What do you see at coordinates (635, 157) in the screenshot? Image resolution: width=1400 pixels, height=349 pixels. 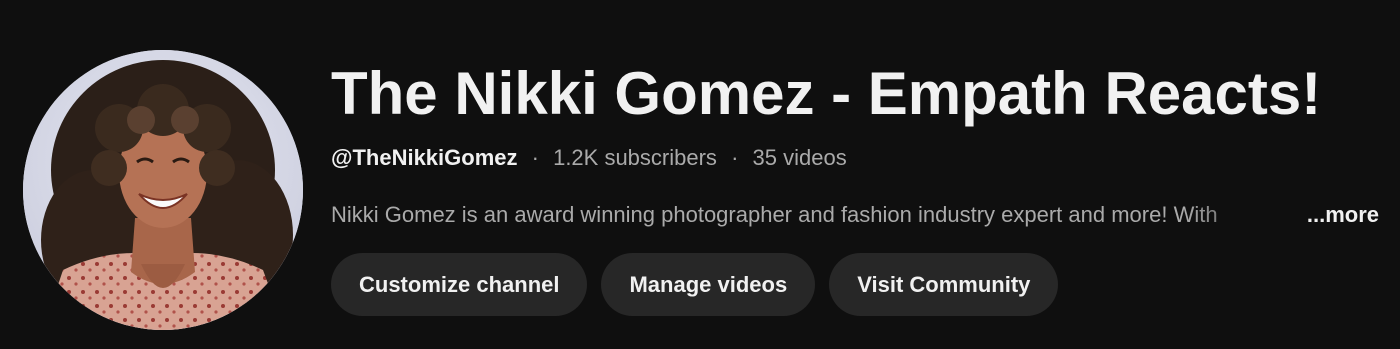 I see `subscriber-count: 1.2K subscribers` at bounding box center [635, 157].